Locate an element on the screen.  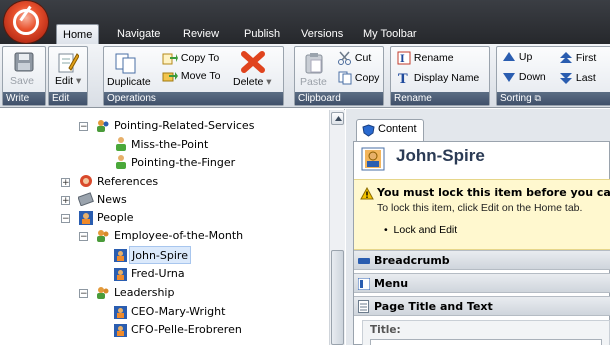
display-name-button: T Display Name is located at coordinates (438, 78).